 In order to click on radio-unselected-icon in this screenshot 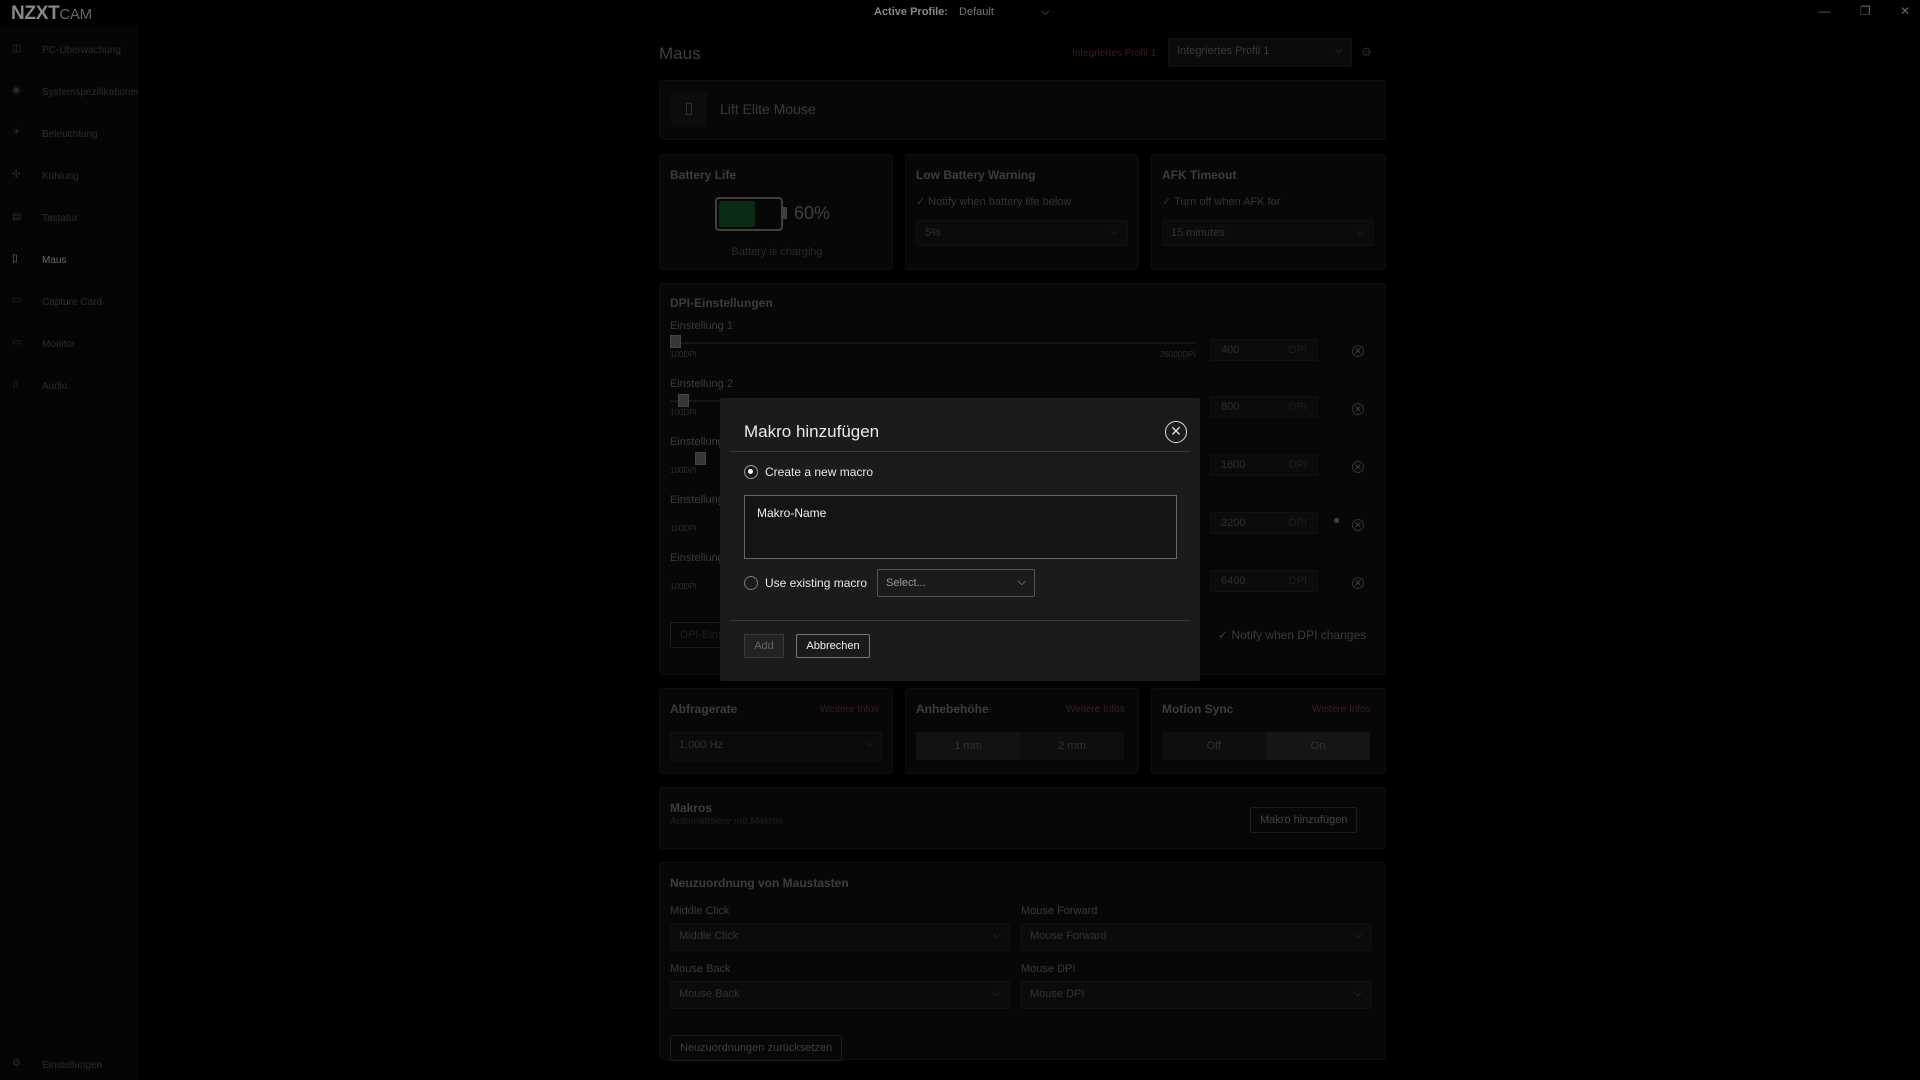, I will do `click(751, 583)`.